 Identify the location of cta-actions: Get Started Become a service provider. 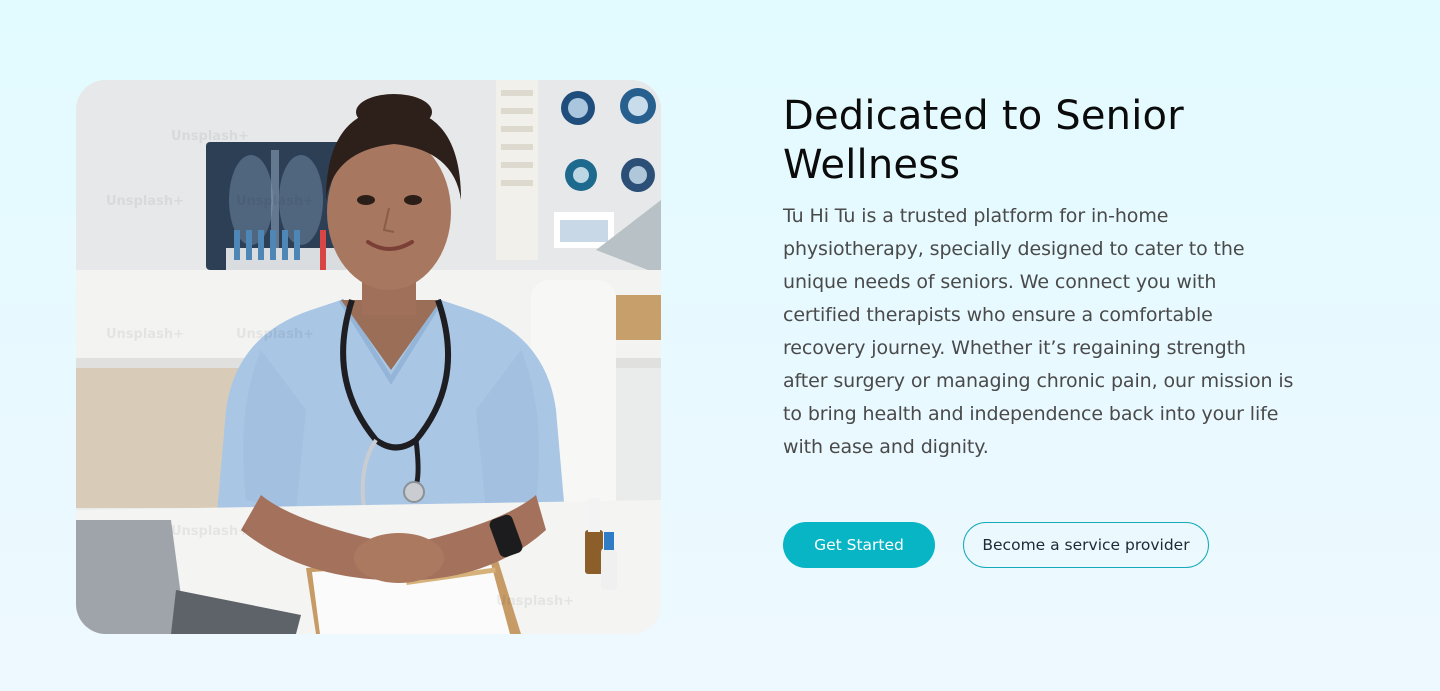
(996, 545).